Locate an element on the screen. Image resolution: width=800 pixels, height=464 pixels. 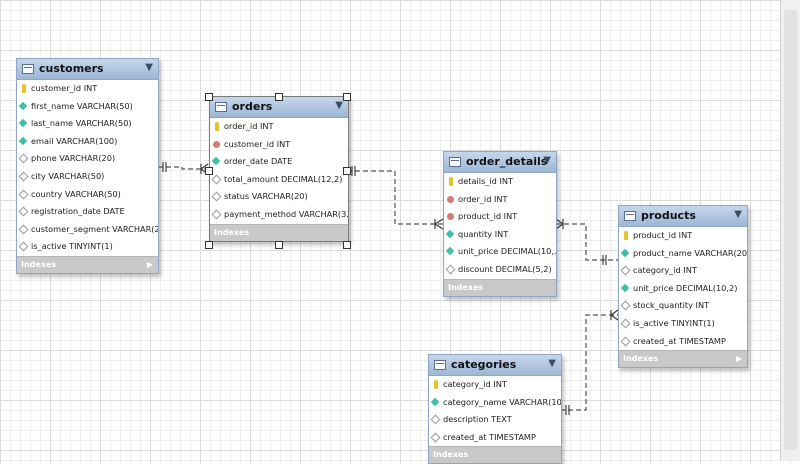
table-header: products ▼ is located at coordinates (683, 216).